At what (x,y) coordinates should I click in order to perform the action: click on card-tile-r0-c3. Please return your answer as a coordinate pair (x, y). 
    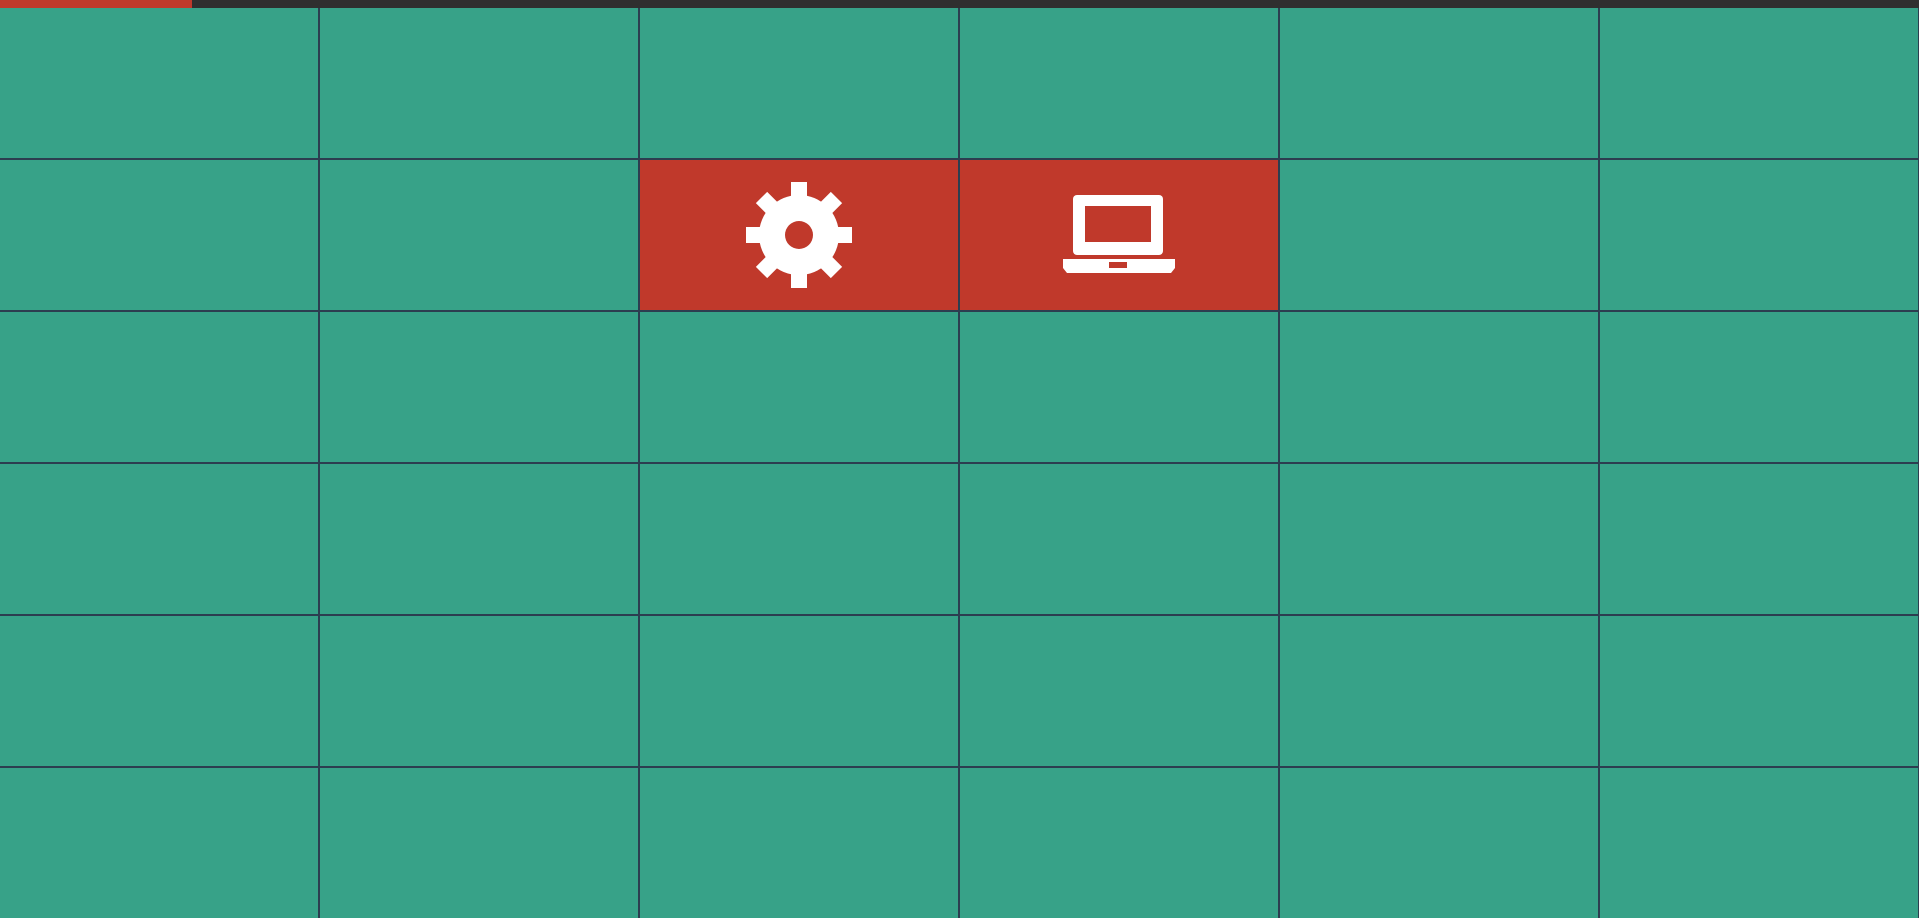
    Looking at the image, I should click on (1119, 83).